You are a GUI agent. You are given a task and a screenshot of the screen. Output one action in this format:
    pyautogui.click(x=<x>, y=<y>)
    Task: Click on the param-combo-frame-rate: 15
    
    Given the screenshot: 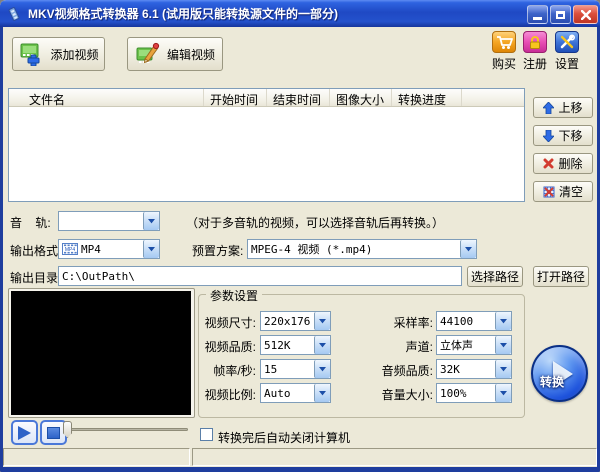 What is the action you would take?
    pyautogui.click(x=295, y=369)
    